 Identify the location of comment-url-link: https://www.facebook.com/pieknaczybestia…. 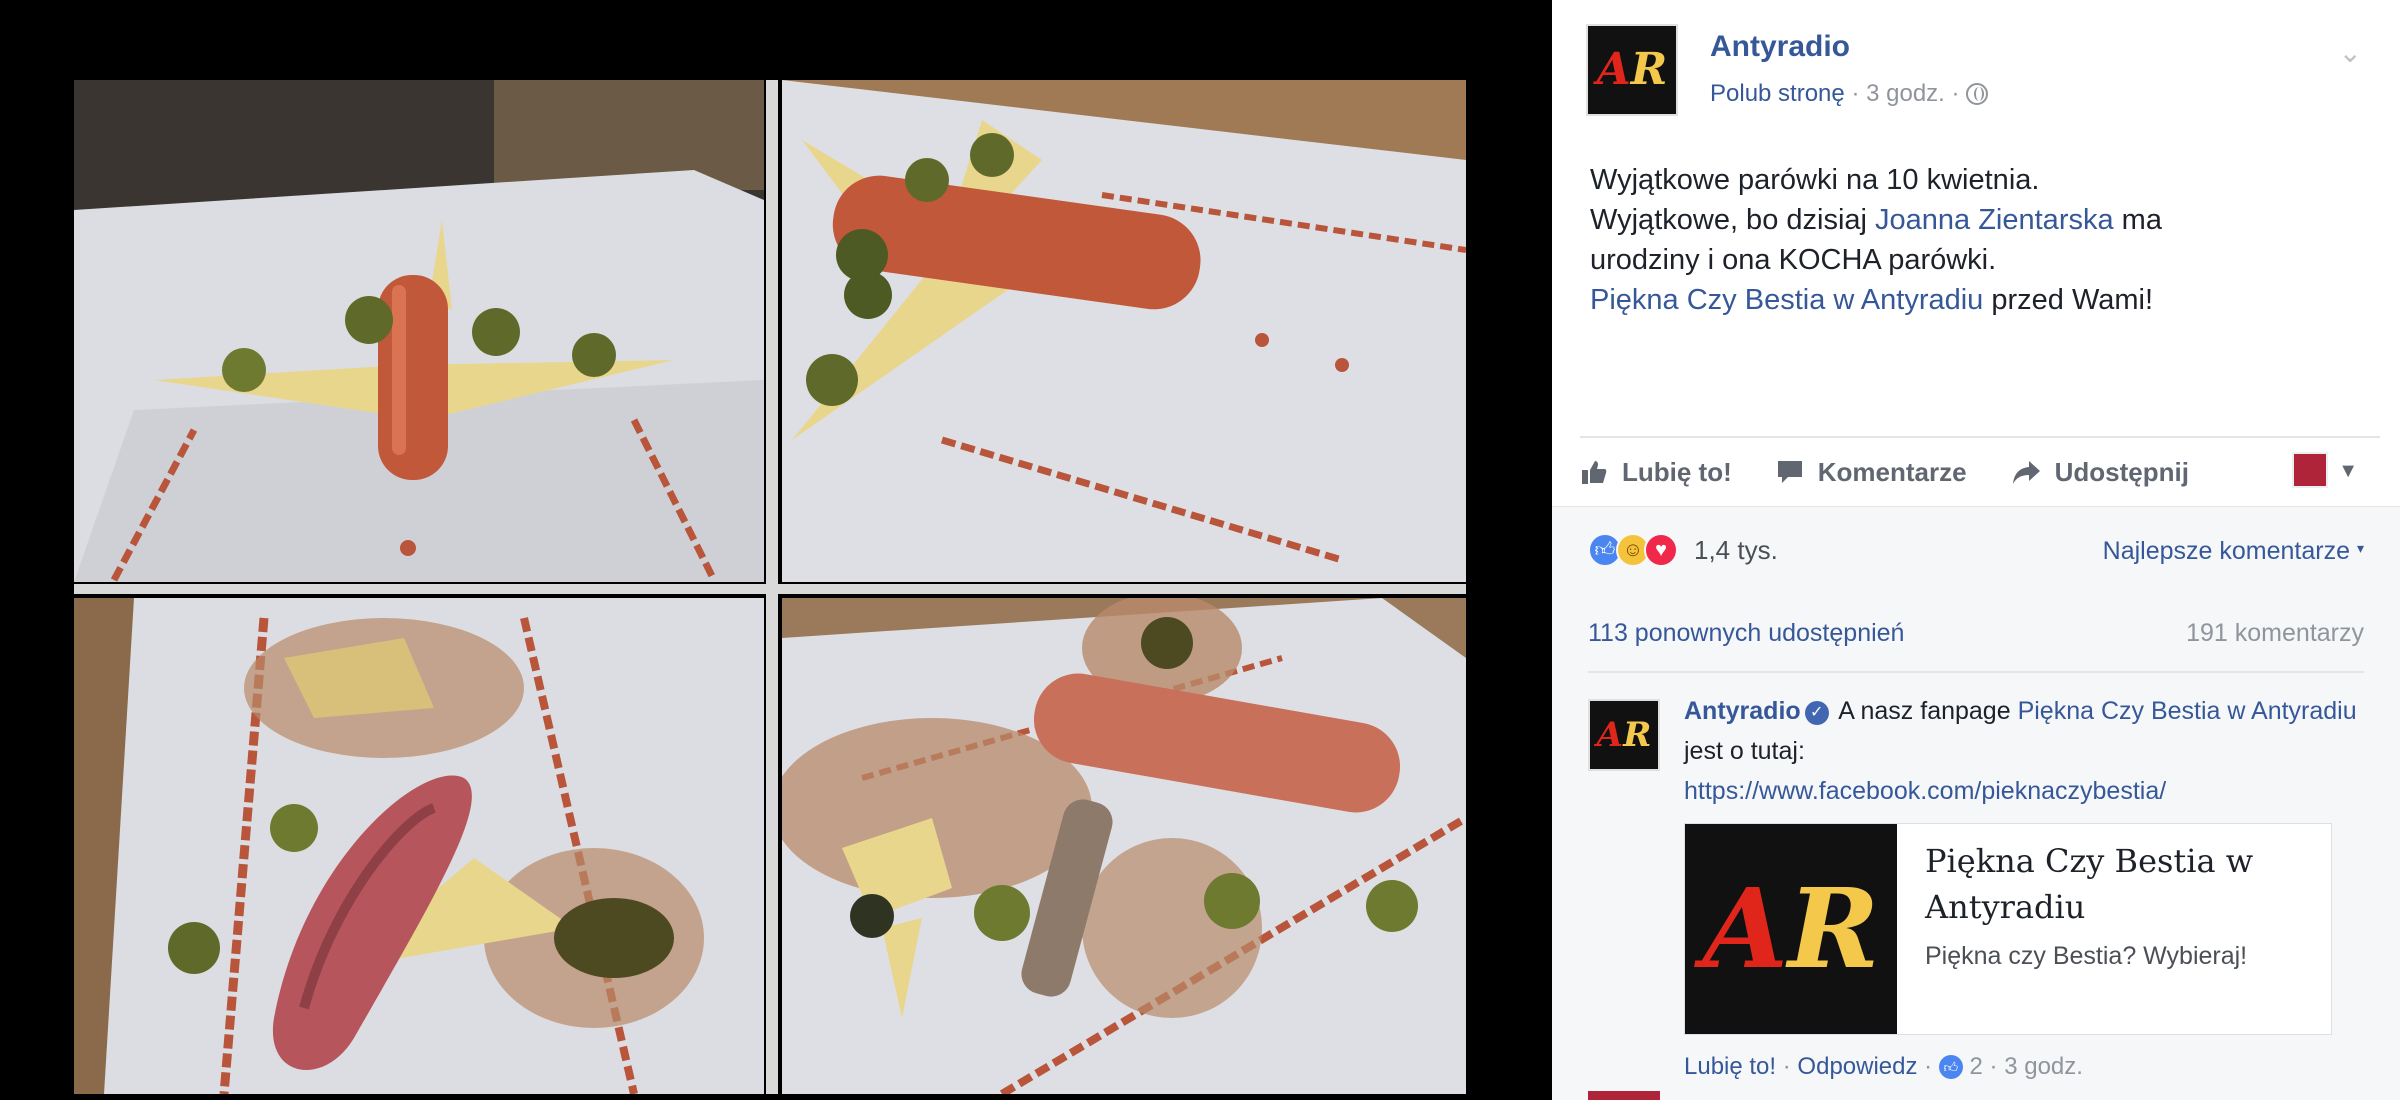
(1925, 791).